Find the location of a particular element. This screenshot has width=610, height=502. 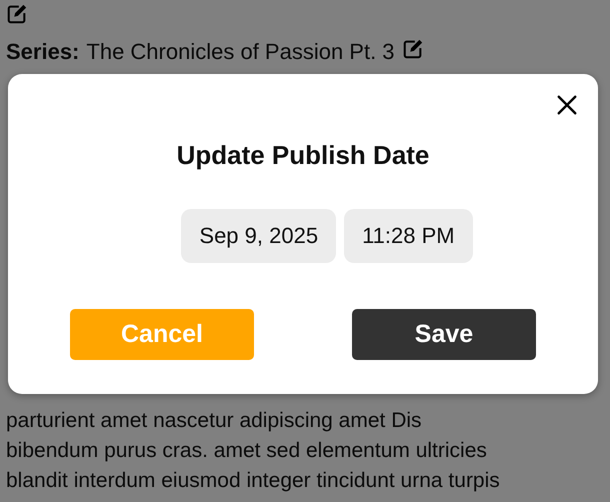

description-line: blandit interdum eiusmod integer tincidunt urna turpis is located at coordinates (253, 481).